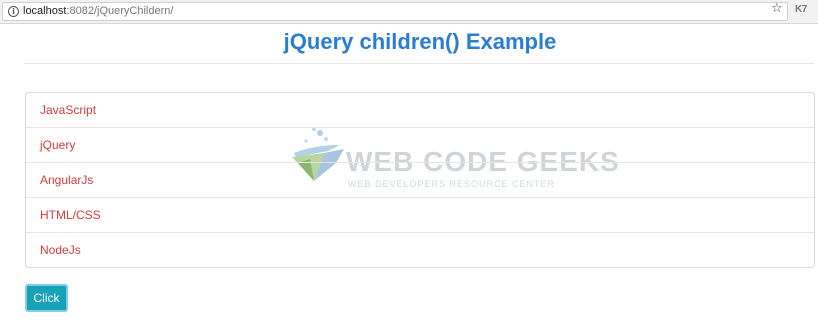 This screenshot has width=818, height=319. I want to click on browser-toolbar: i localhost:8082/jQueryChildern/ ☆ K7, so click(409, 12).